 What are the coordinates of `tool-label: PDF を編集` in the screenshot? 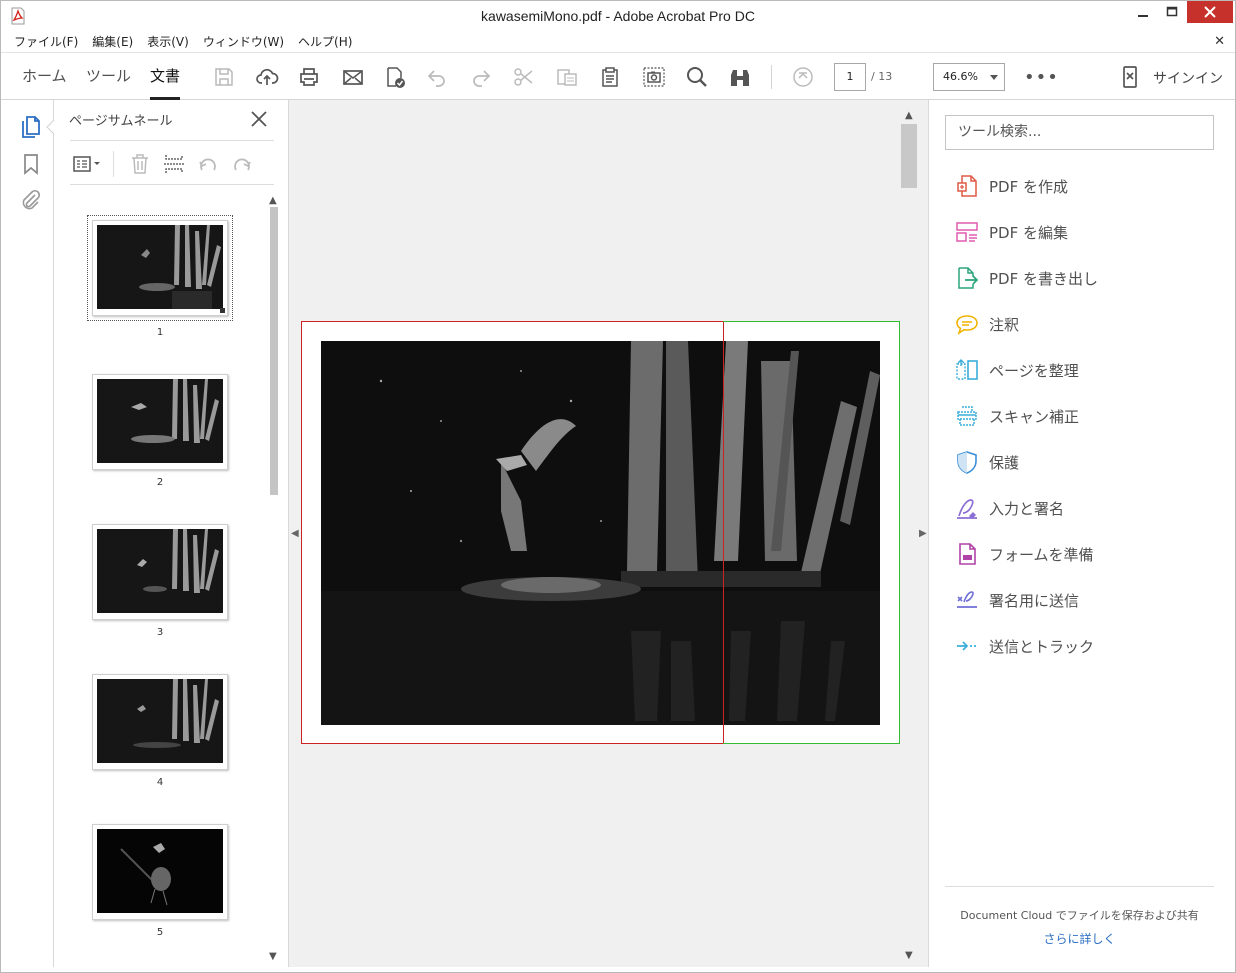 It's located at (1028, 232).